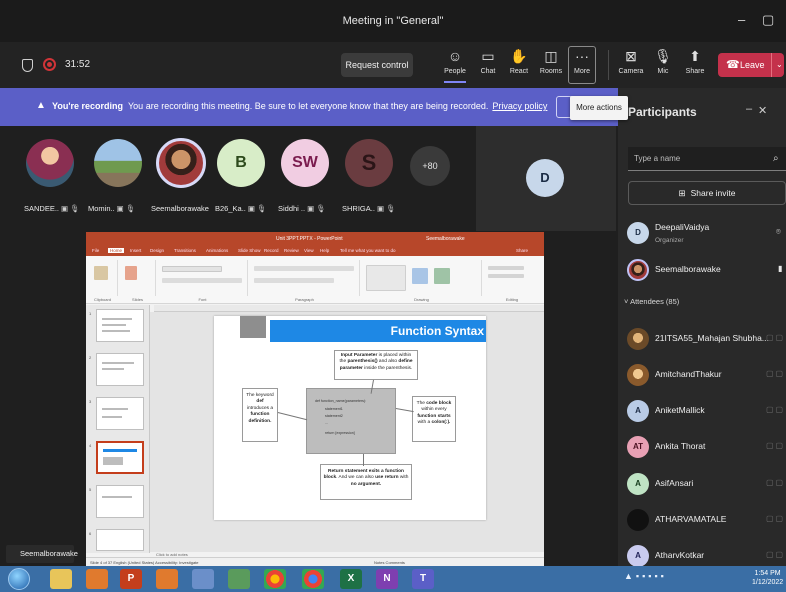 This screenshot has height=592, width=786. Describe the element at coordinates (423, 579) in the screenshot. I see `teams-icon: T` at that location.